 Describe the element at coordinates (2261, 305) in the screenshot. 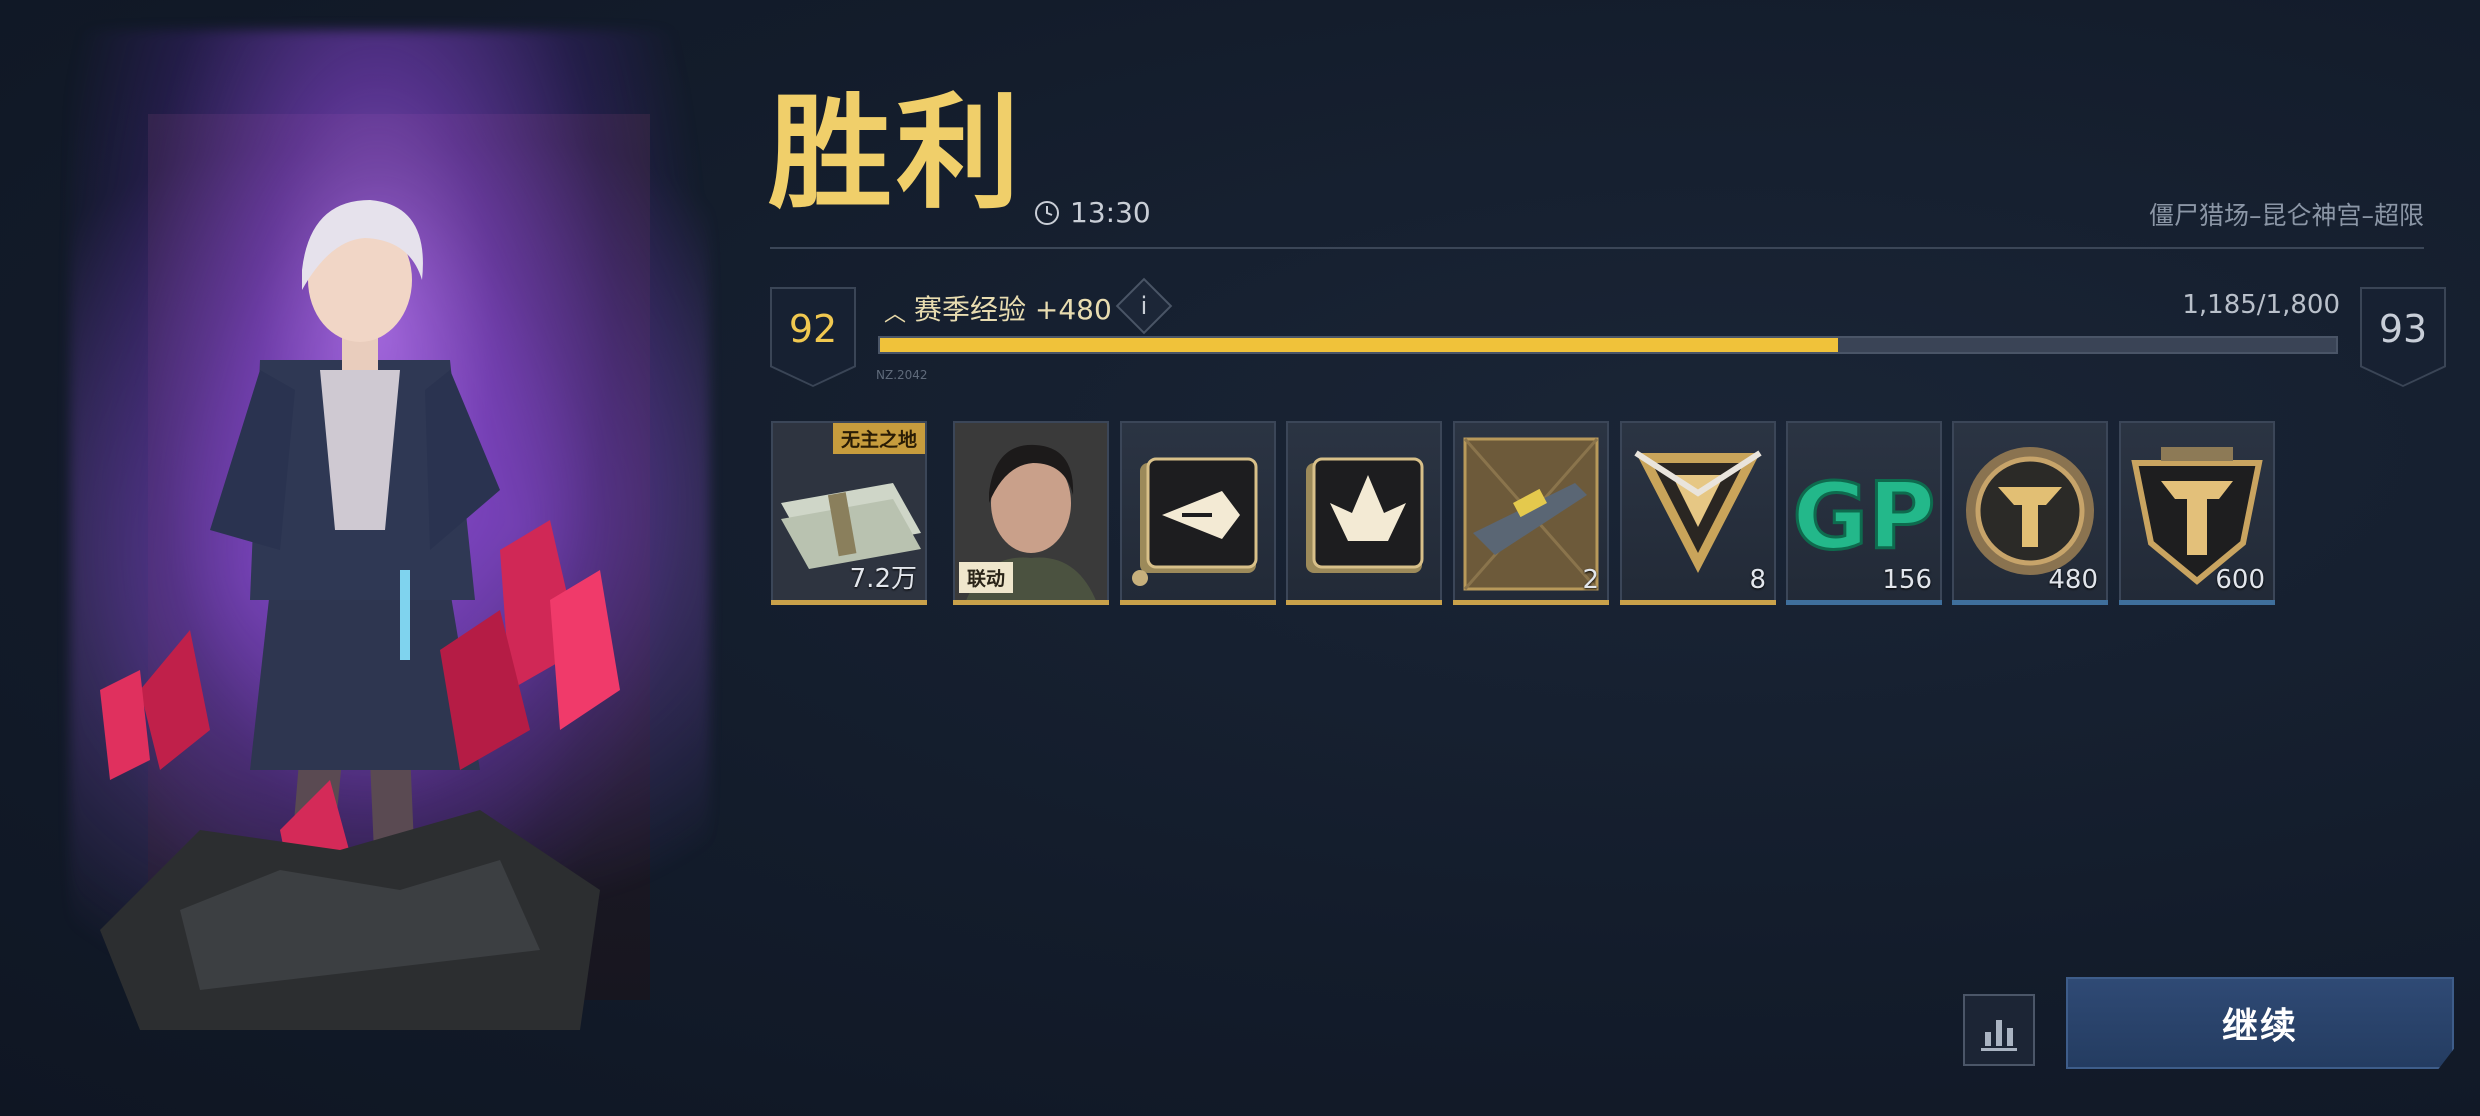

I see `xp-count: 1,185/1,800` at that location.